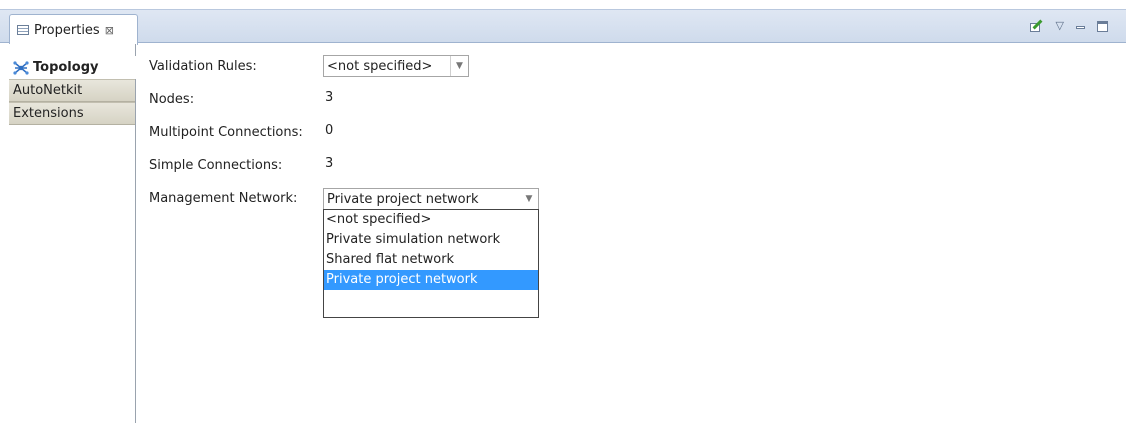  What do you see at coordinates (109, 30) in the screenshot?
I see `close-icon: ⊠` at bounding box center [109, 30].